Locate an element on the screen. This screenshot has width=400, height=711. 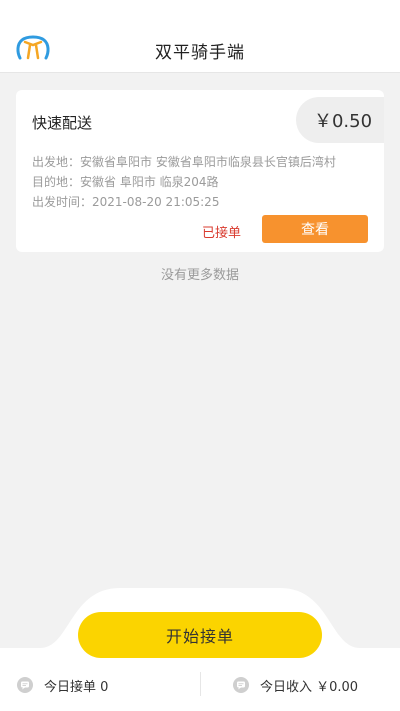
no-more-data-text: 没有更多数据 is located at coordinates (199, 275).